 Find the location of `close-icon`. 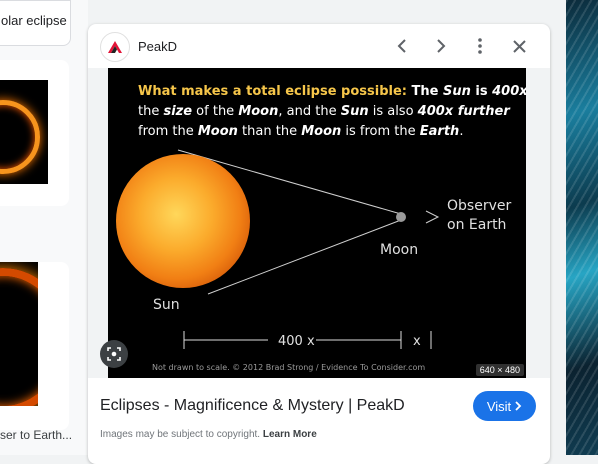

close-icon is located at coordinates (519, 46).